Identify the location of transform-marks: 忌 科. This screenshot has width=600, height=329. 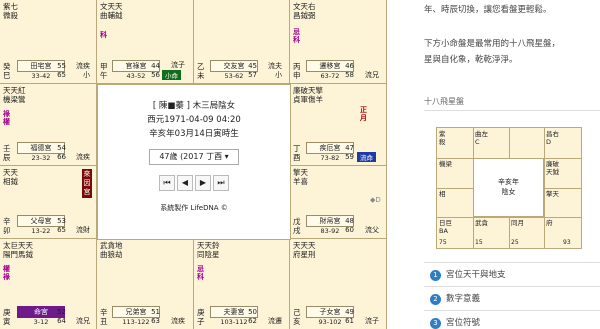
(296, 36).